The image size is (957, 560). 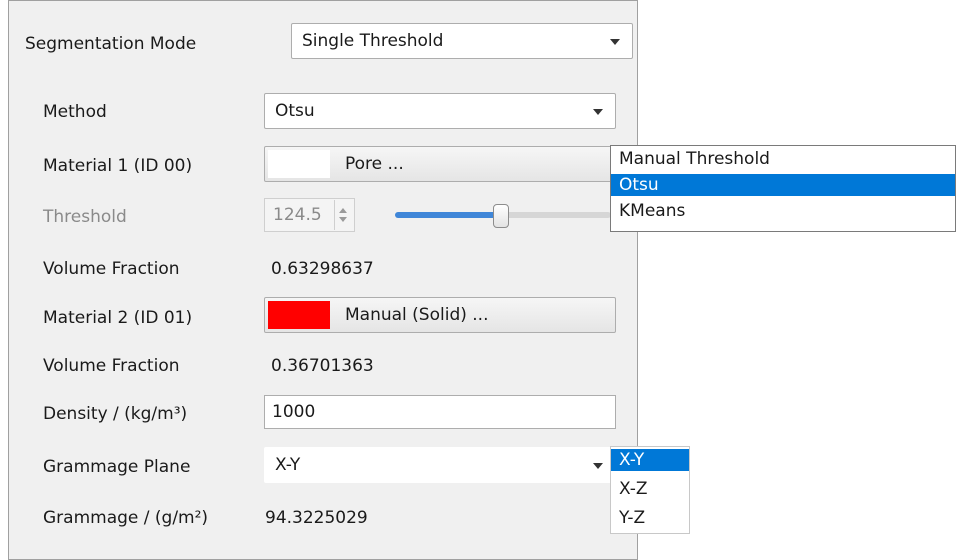 I want to click on segmentation-mode-value: Single Threshold, so click(x=373, y=41).